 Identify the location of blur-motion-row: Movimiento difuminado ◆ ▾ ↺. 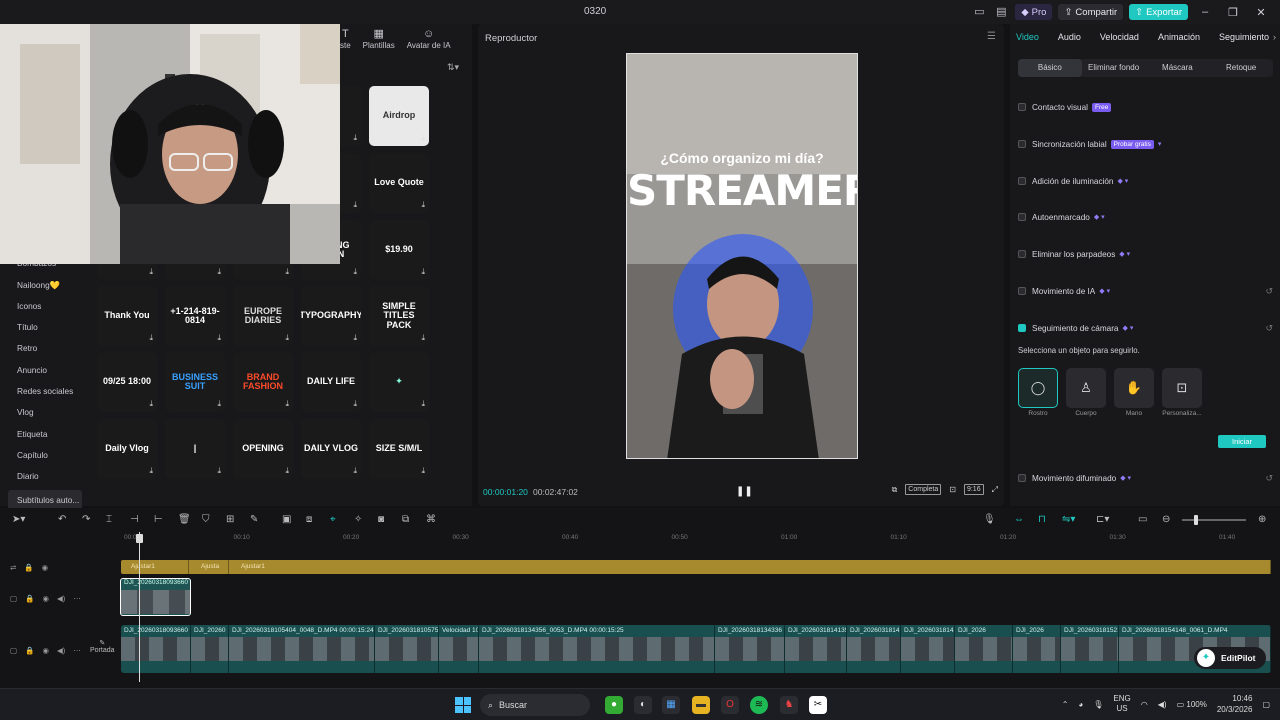
(1145, 478).